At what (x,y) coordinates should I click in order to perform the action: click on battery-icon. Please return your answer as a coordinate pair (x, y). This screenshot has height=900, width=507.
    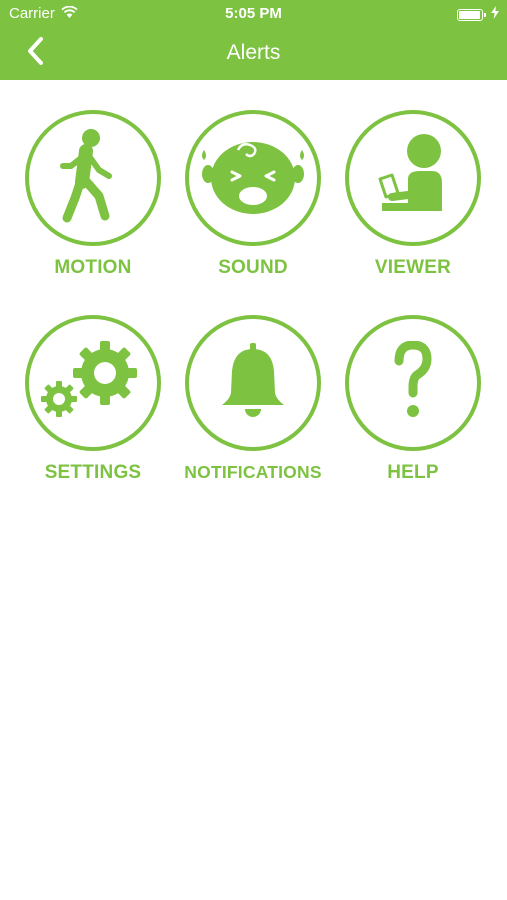
    Looking at the image, I should click on (471, 14).